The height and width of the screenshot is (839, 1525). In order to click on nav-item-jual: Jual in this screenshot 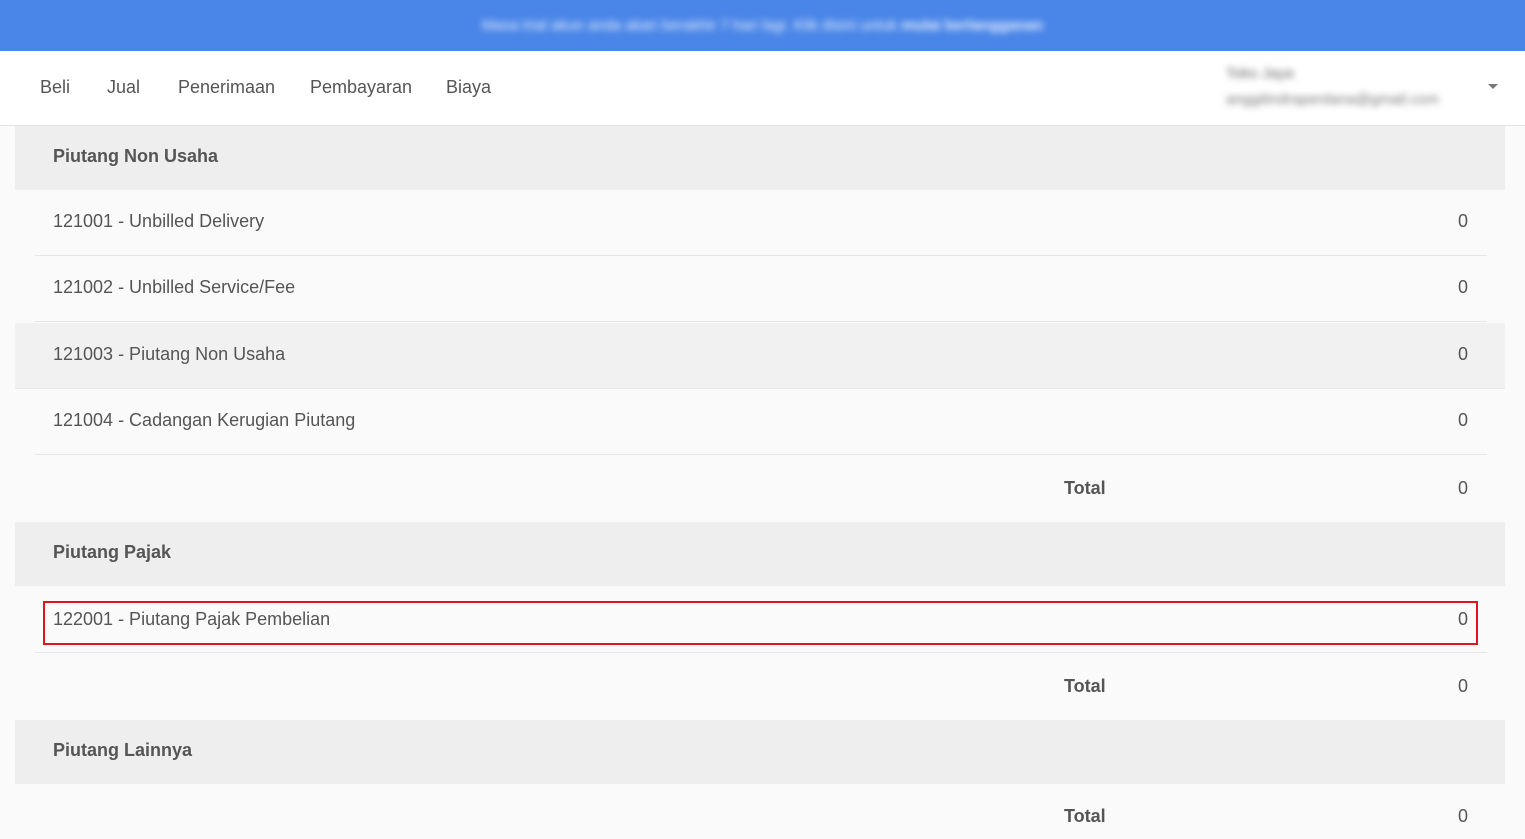, I will do `click(123, 87)`.